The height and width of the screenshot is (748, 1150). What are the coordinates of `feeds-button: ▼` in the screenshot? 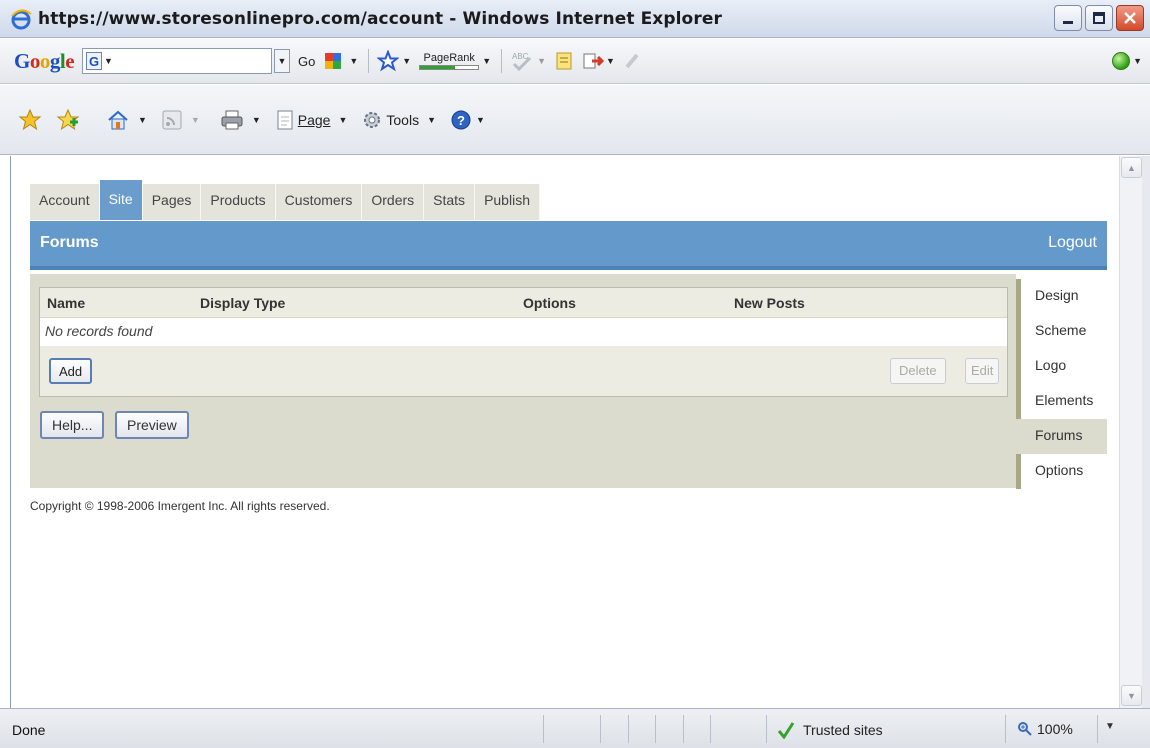 It's located at (180, 120).